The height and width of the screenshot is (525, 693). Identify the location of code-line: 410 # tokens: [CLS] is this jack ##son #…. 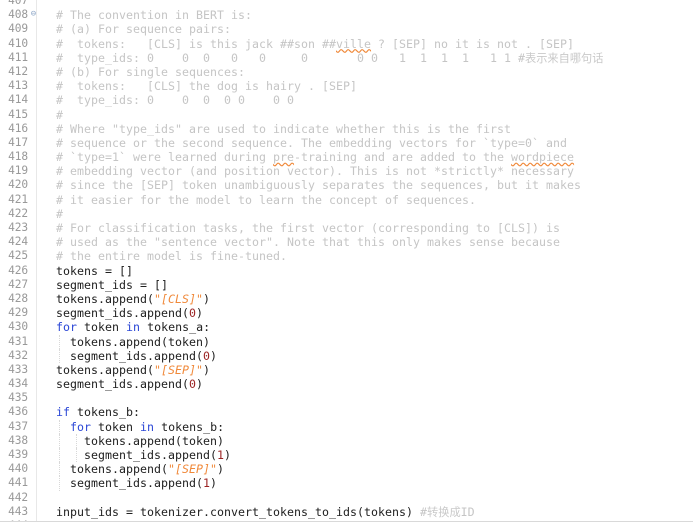
(346, 44).